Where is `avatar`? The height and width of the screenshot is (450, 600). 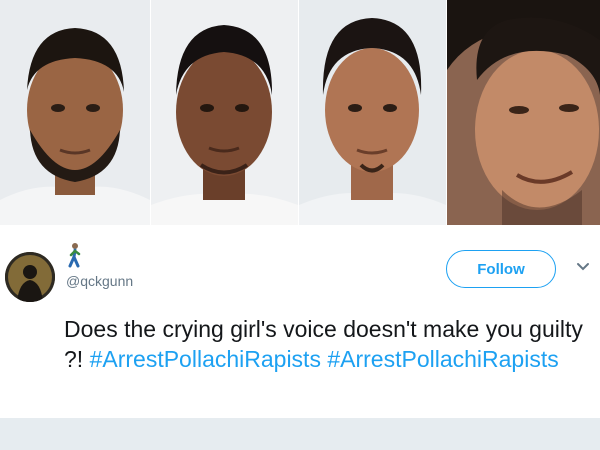
avatar is located at coordinates (30, 277).